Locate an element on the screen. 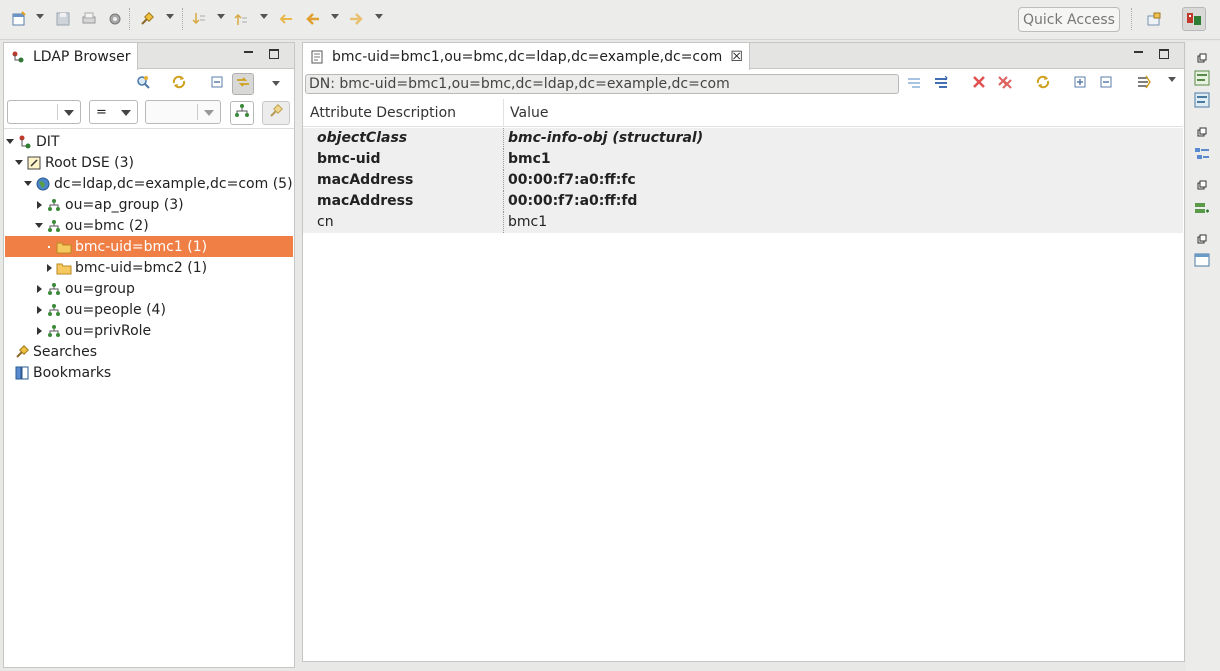 The image size is (1220, 671). tree-item-ap-group: ou=ap_group (3) is located at coordinates (149, 204).